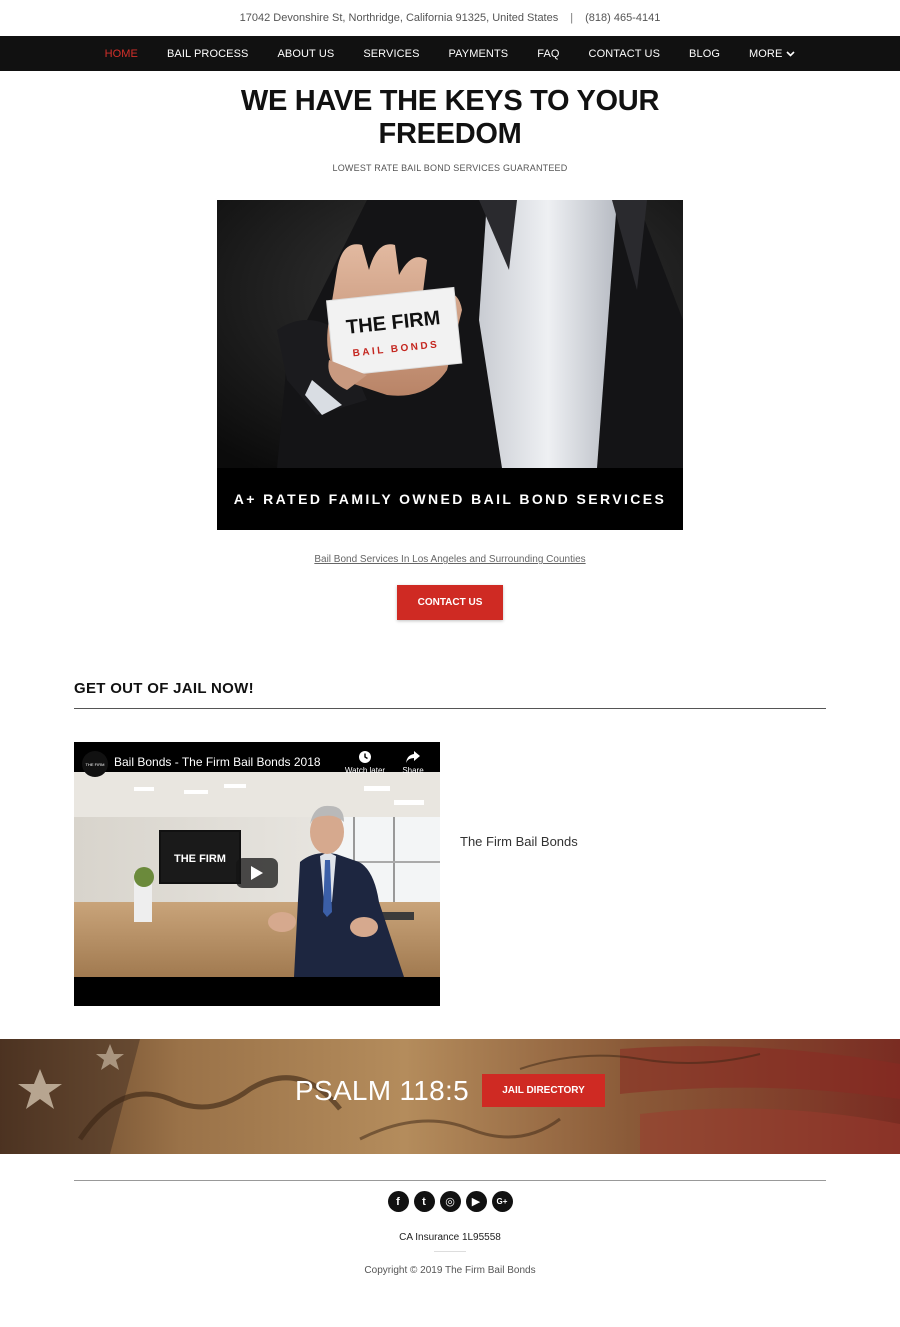 This screenshot has height=1327, width=900. Describe the element at coordinates (790, 53) in the screenshot. I see `chevron-down-icon` at that location.